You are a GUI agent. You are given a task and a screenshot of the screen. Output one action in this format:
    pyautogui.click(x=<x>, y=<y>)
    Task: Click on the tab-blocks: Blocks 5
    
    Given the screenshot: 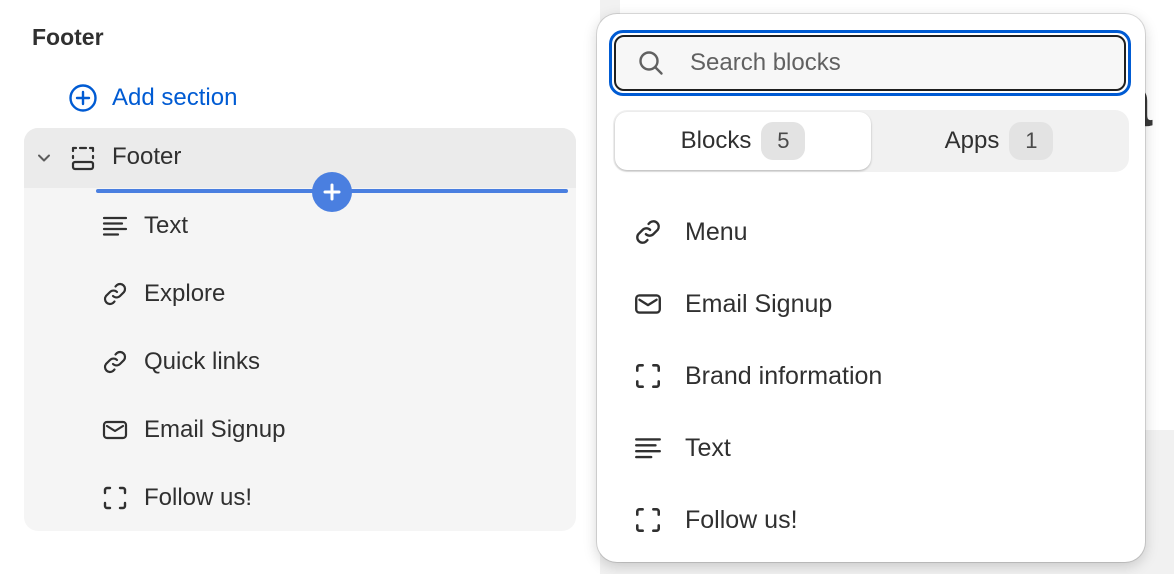 What is the action you would take?
    pyautogui.click(x=743, y=141)
    